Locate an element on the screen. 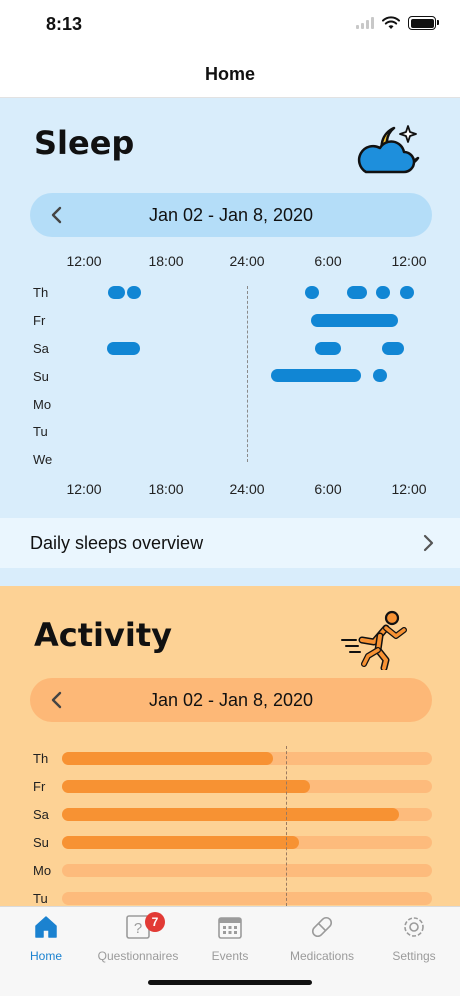 The image size is (460, 996). home-indicator is located at coordinates (230, 982).